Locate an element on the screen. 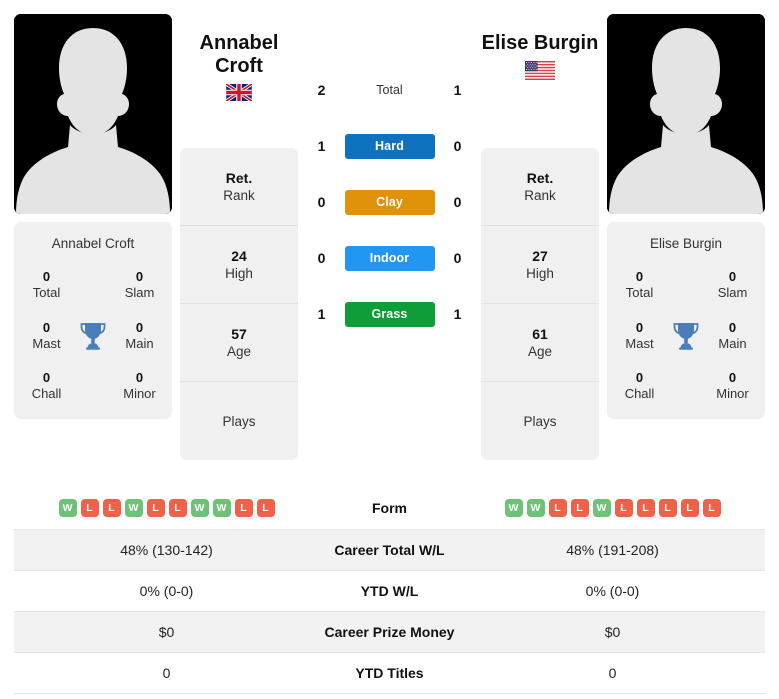 This screenshot has height=699, width=779. left-titles-chall: 0 Chall is located at coordinates (46, 386).